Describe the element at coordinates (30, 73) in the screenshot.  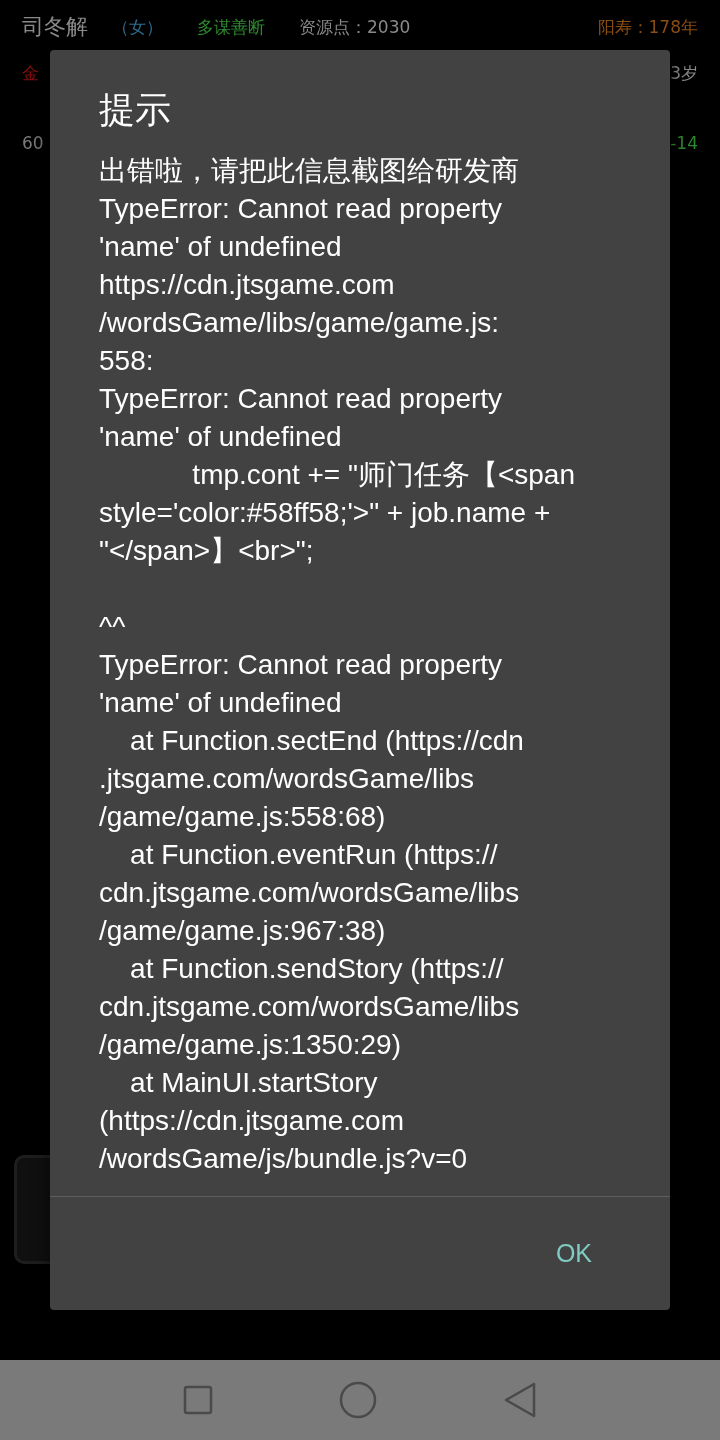
I see `status-text: 金` at that location.